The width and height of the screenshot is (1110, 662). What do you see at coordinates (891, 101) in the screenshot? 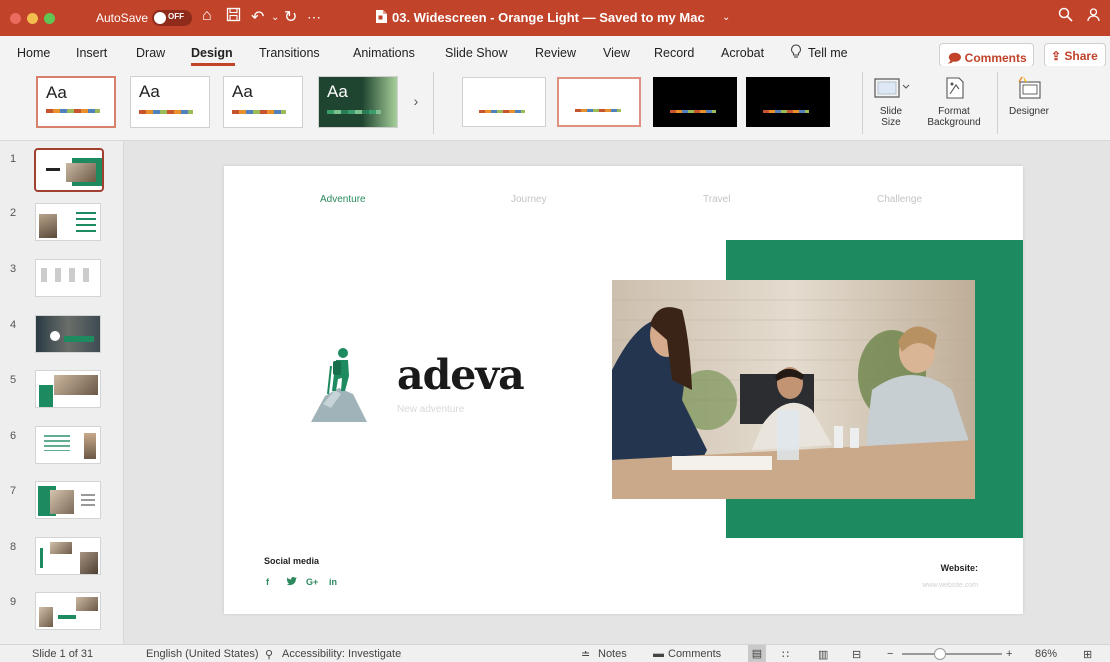
I see `slide-size-button: Slide Size` at bounding box center [891, 101].